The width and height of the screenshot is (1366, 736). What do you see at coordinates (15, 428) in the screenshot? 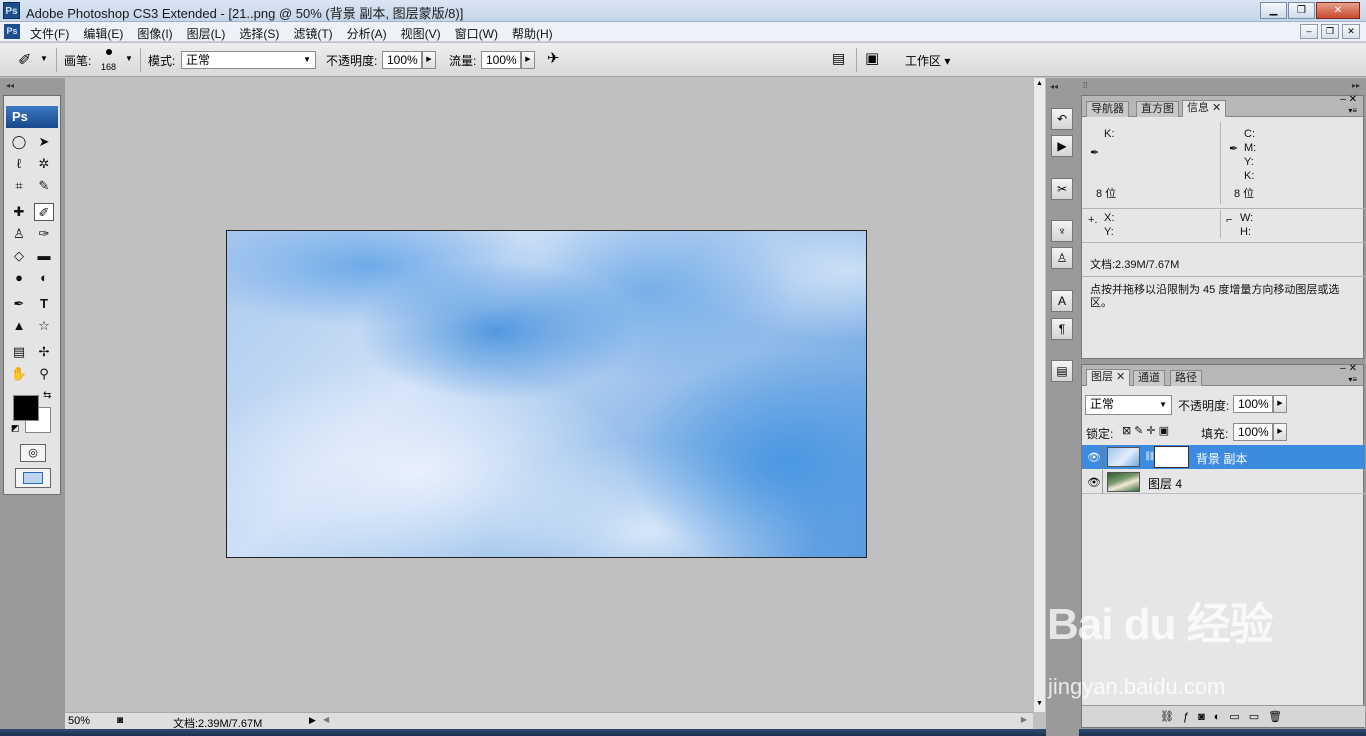
I see `default-colors-icon: ◩` at bounding box center [15, 428].